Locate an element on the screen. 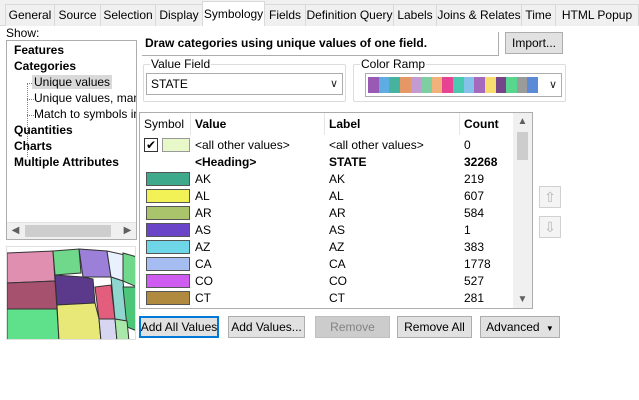 The height and width of the screenshot is (400, 639). map-preview-image is located at coordinates (71, 293).